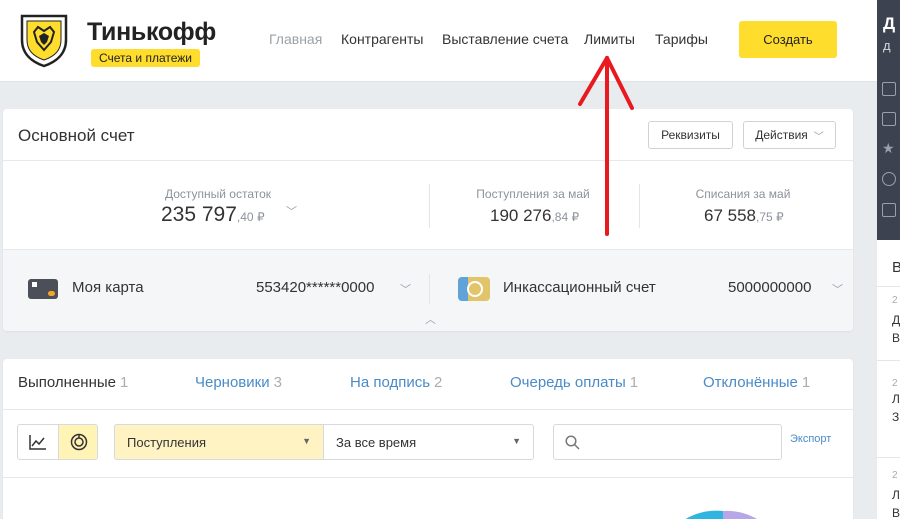  What do you see at coordinates (43, 289) in the screenshot?
I see `bank-card-icon` at bounding box center [43, 289].